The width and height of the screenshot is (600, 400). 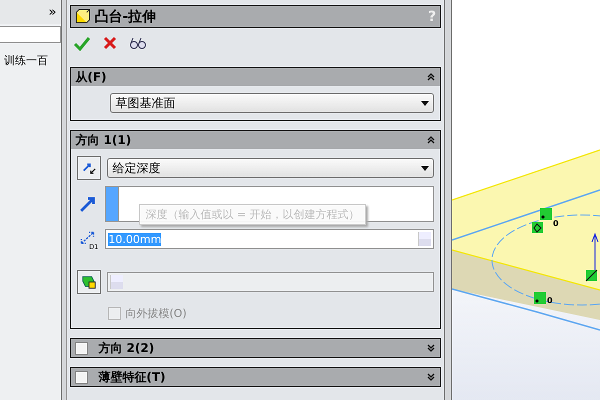 What do you see at coordinates (126, 17) in the screenshot?
I see `panel-title: 凸台-拉伸` at bounding box center [126, 17].